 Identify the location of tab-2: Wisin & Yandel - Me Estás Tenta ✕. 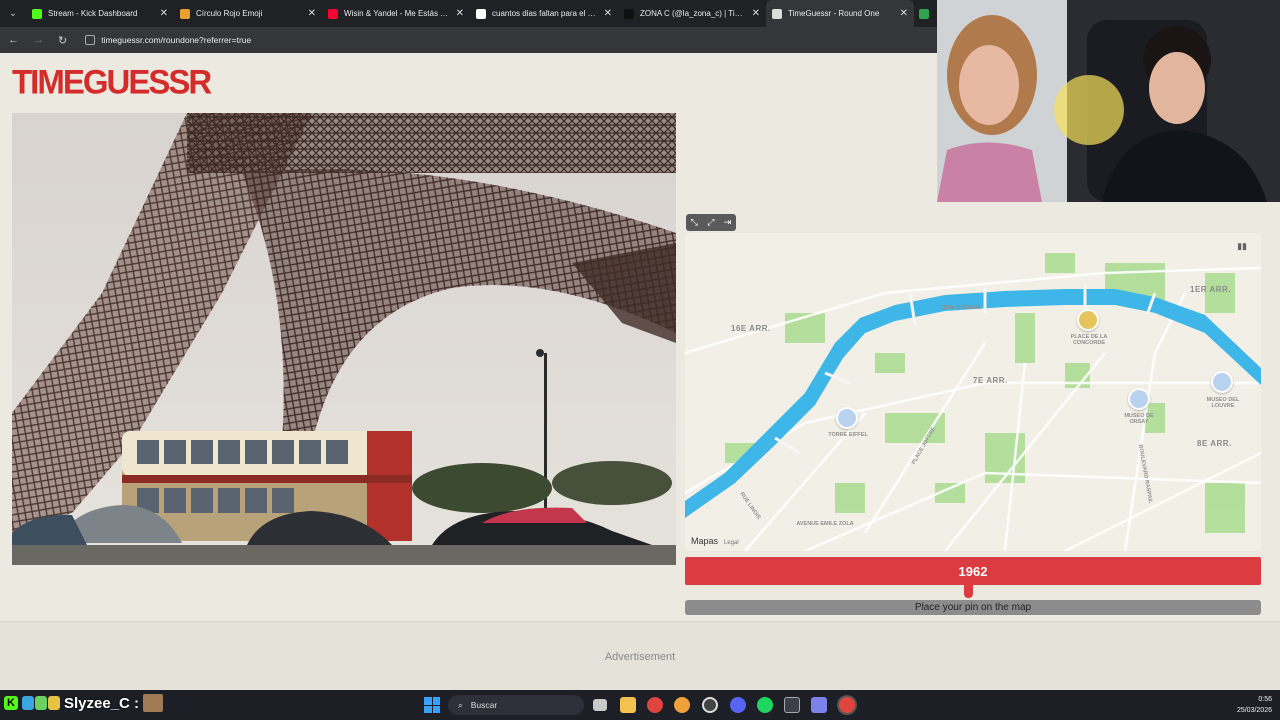
(396, 13).